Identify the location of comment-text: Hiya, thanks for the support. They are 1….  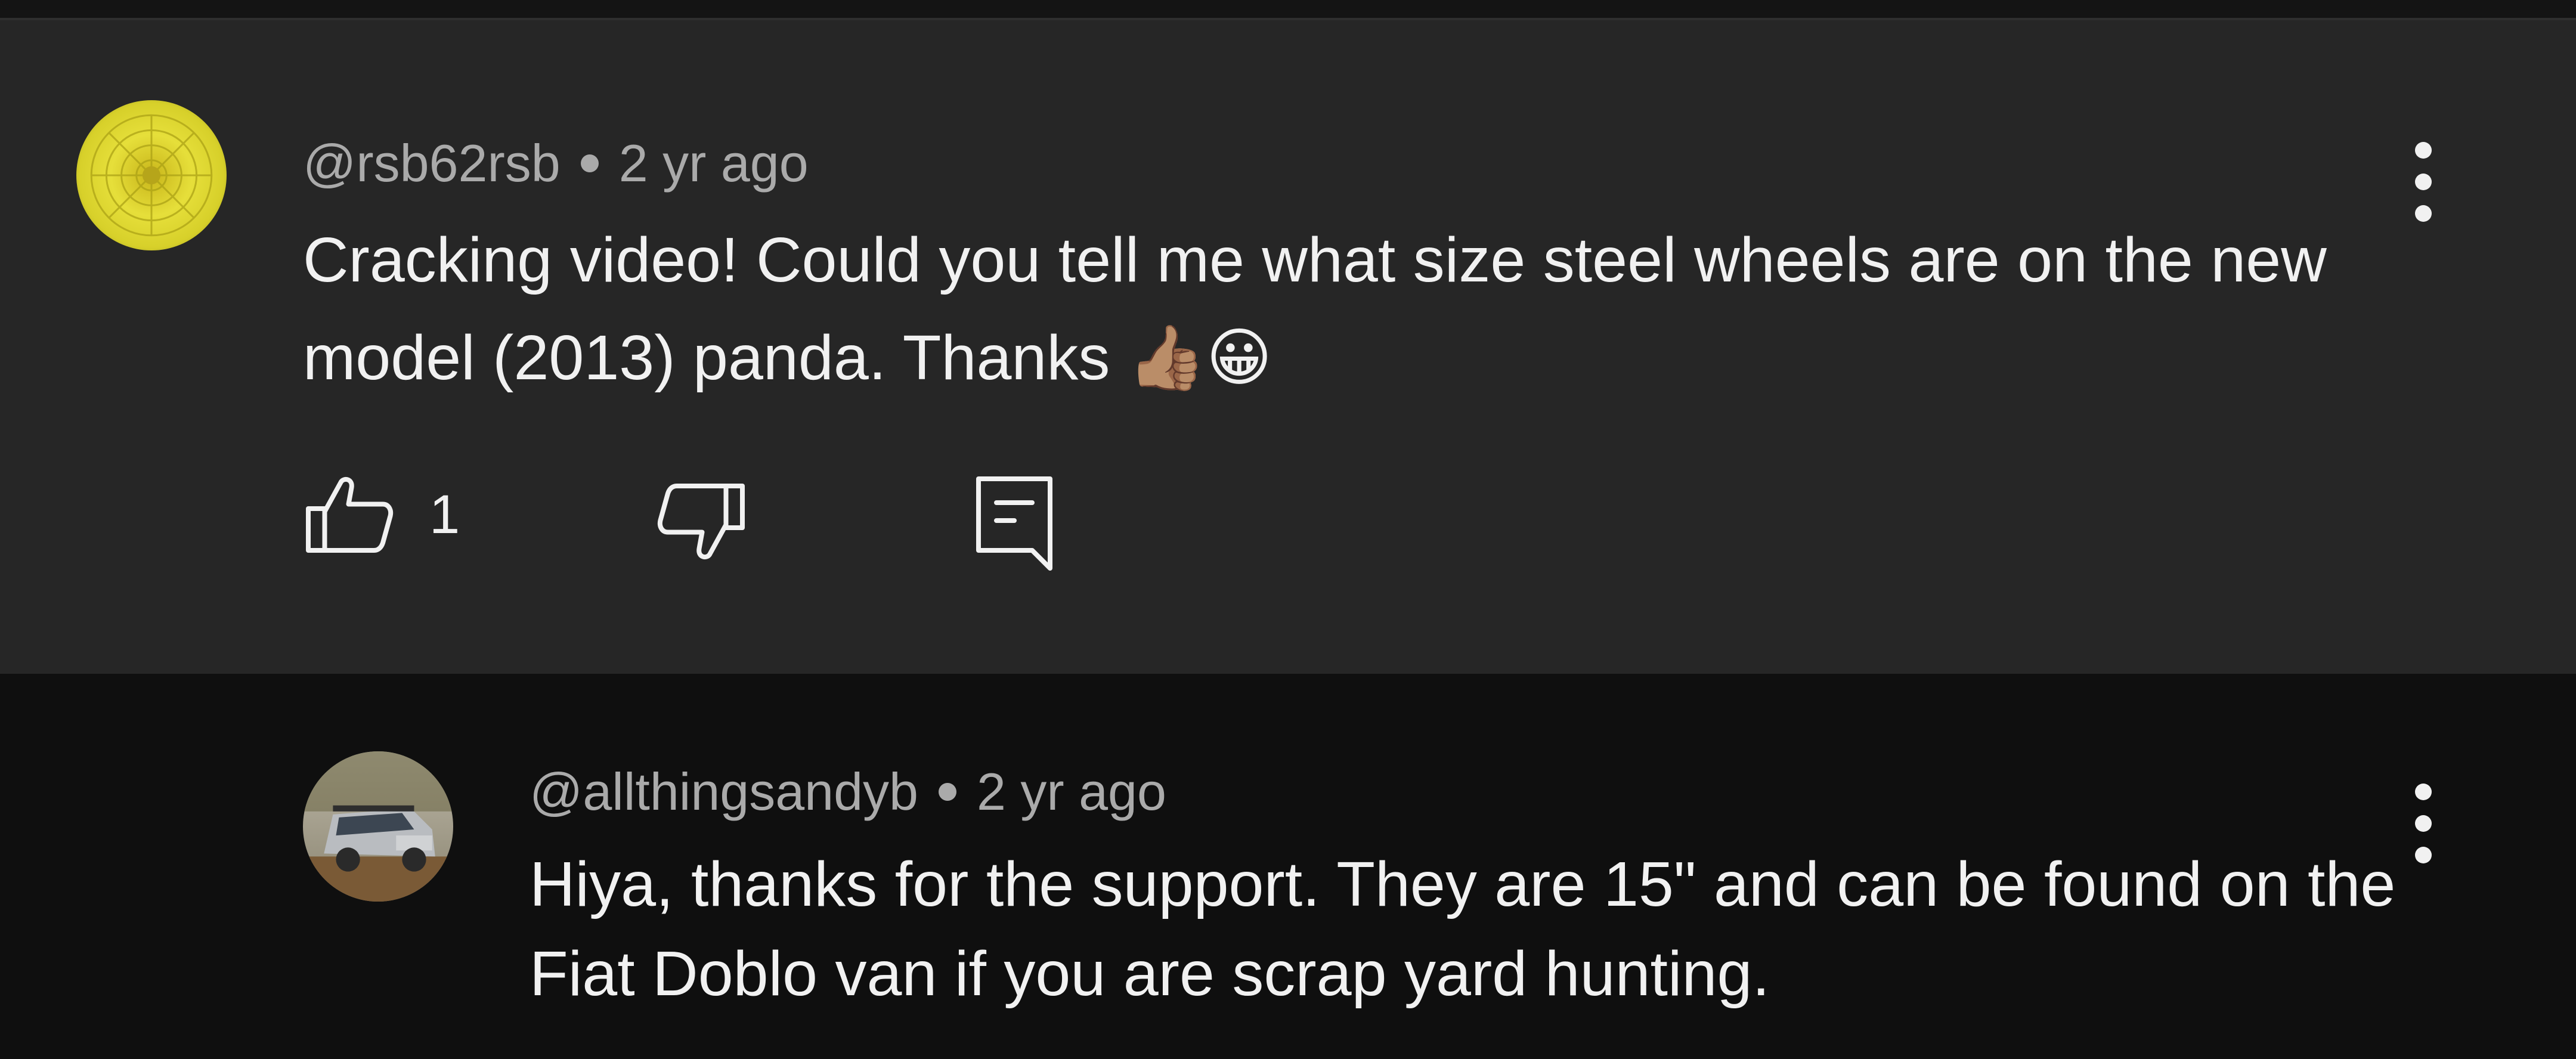
(1463, 929).